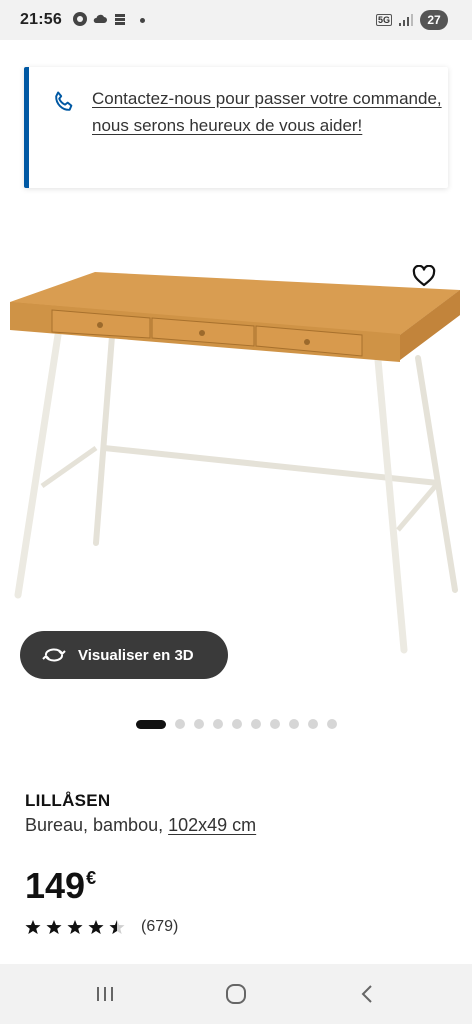  I want to click on back-button, so click(367, 994).